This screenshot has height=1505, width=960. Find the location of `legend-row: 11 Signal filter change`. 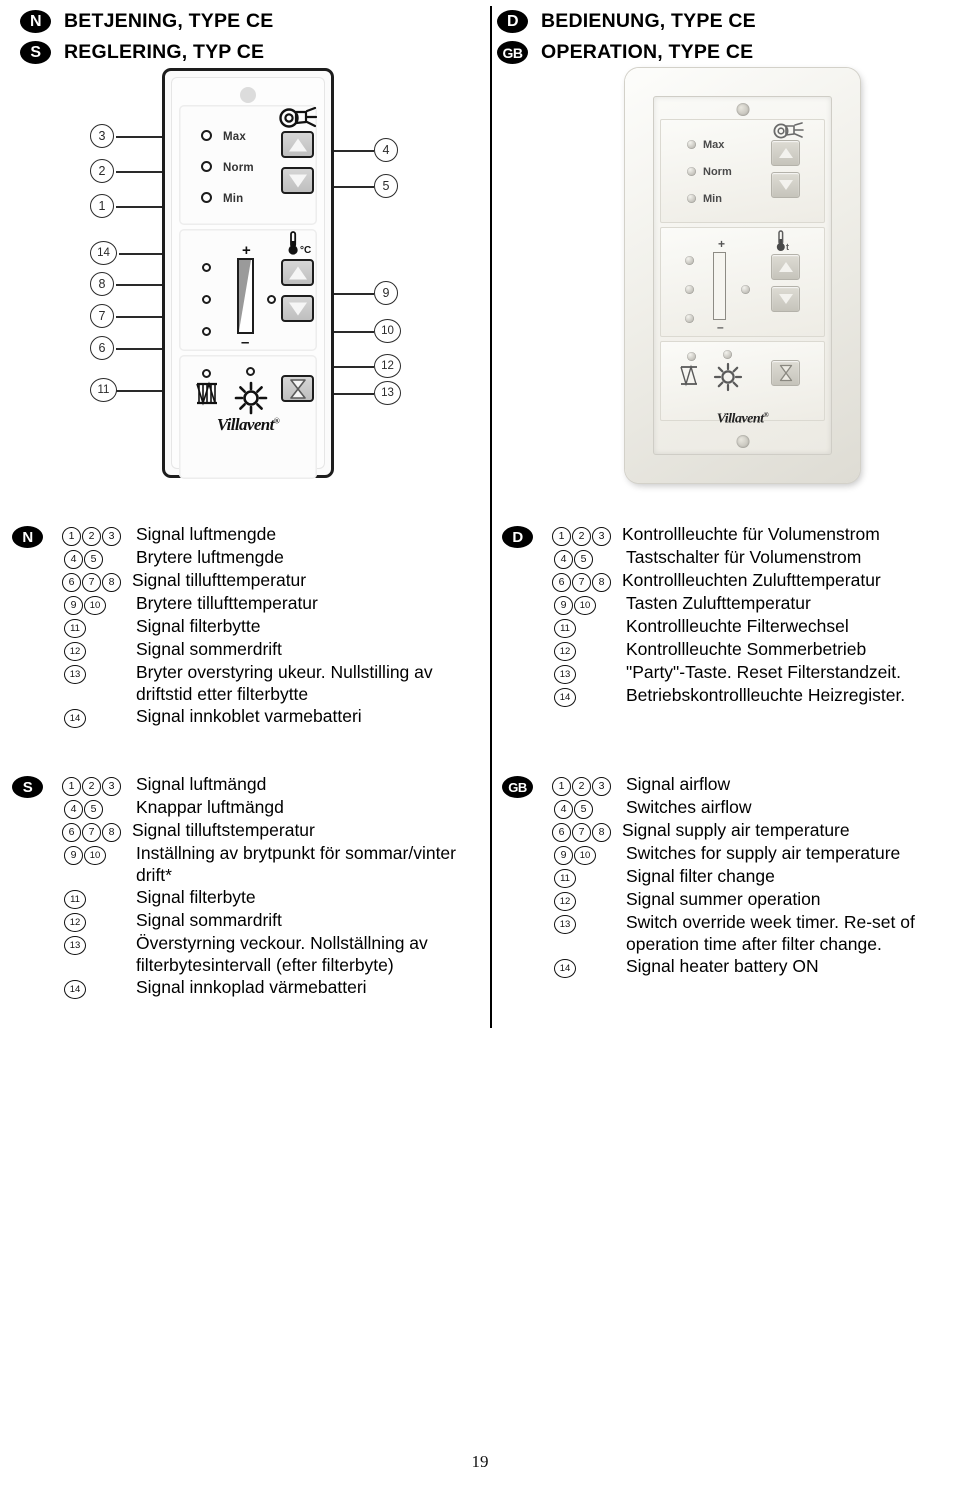

legend-row: 11 Signal filter change is located at coordinates (755, 877).